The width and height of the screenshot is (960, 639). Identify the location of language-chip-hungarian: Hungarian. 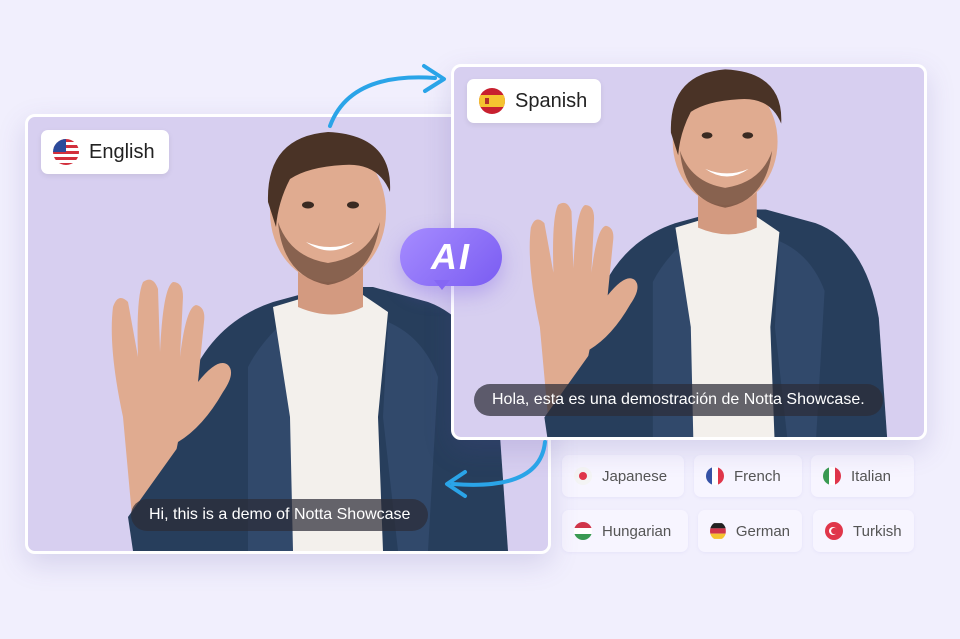
(625, 531).